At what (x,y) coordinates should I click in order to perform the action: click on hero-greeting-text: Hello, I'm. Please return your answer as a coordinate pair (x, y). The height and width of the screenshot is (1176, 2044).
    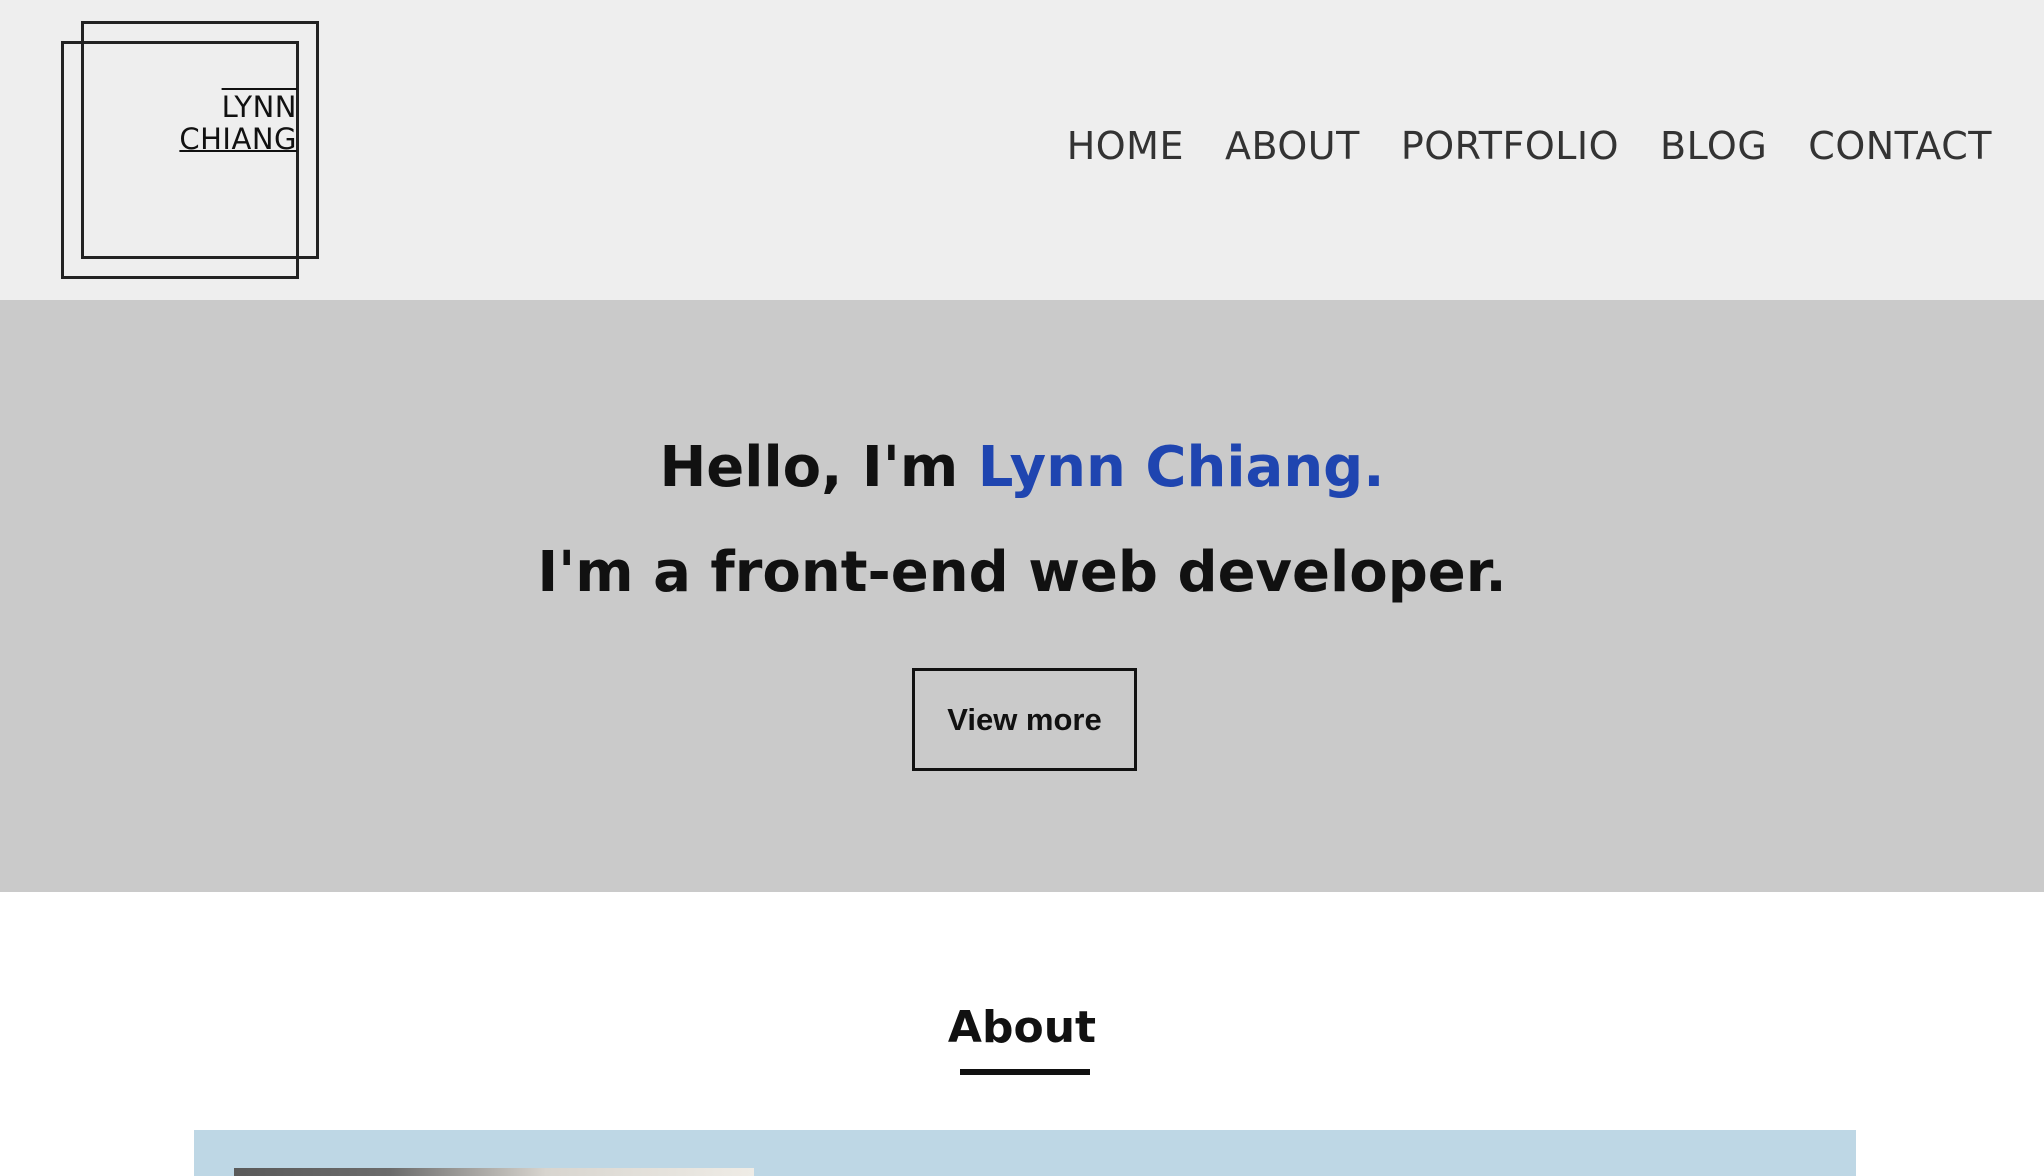
    Looking at the image, I should click on (818, 467).